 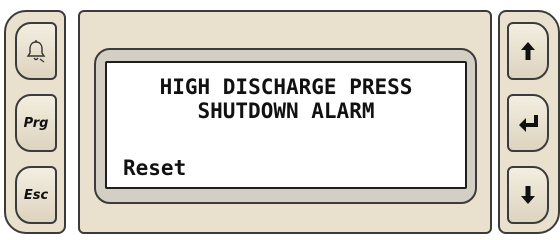 I want to click on enter-button, so click(x=528, y=123).